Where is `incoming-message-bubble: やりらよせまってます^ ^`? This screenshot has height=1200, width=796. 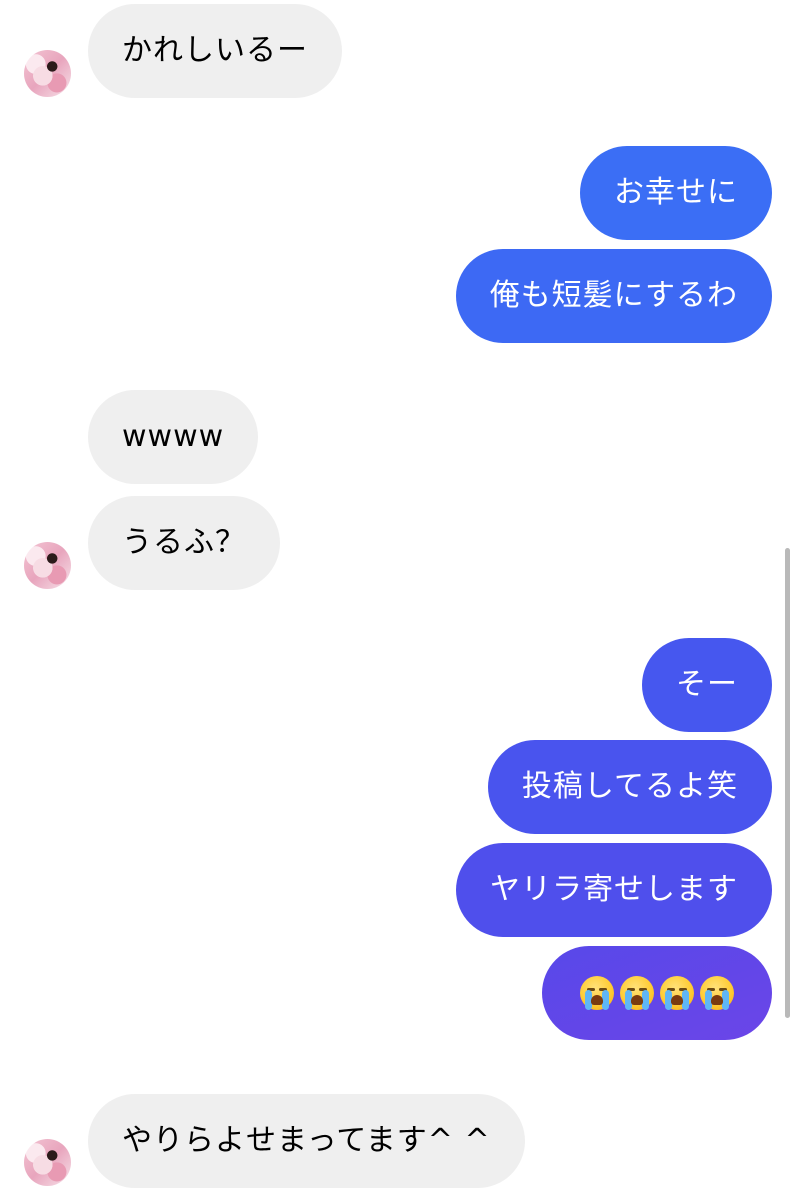
incoming-message-bubble: やりらよせまってます^ ^ is located at coordinates (306, 1141).